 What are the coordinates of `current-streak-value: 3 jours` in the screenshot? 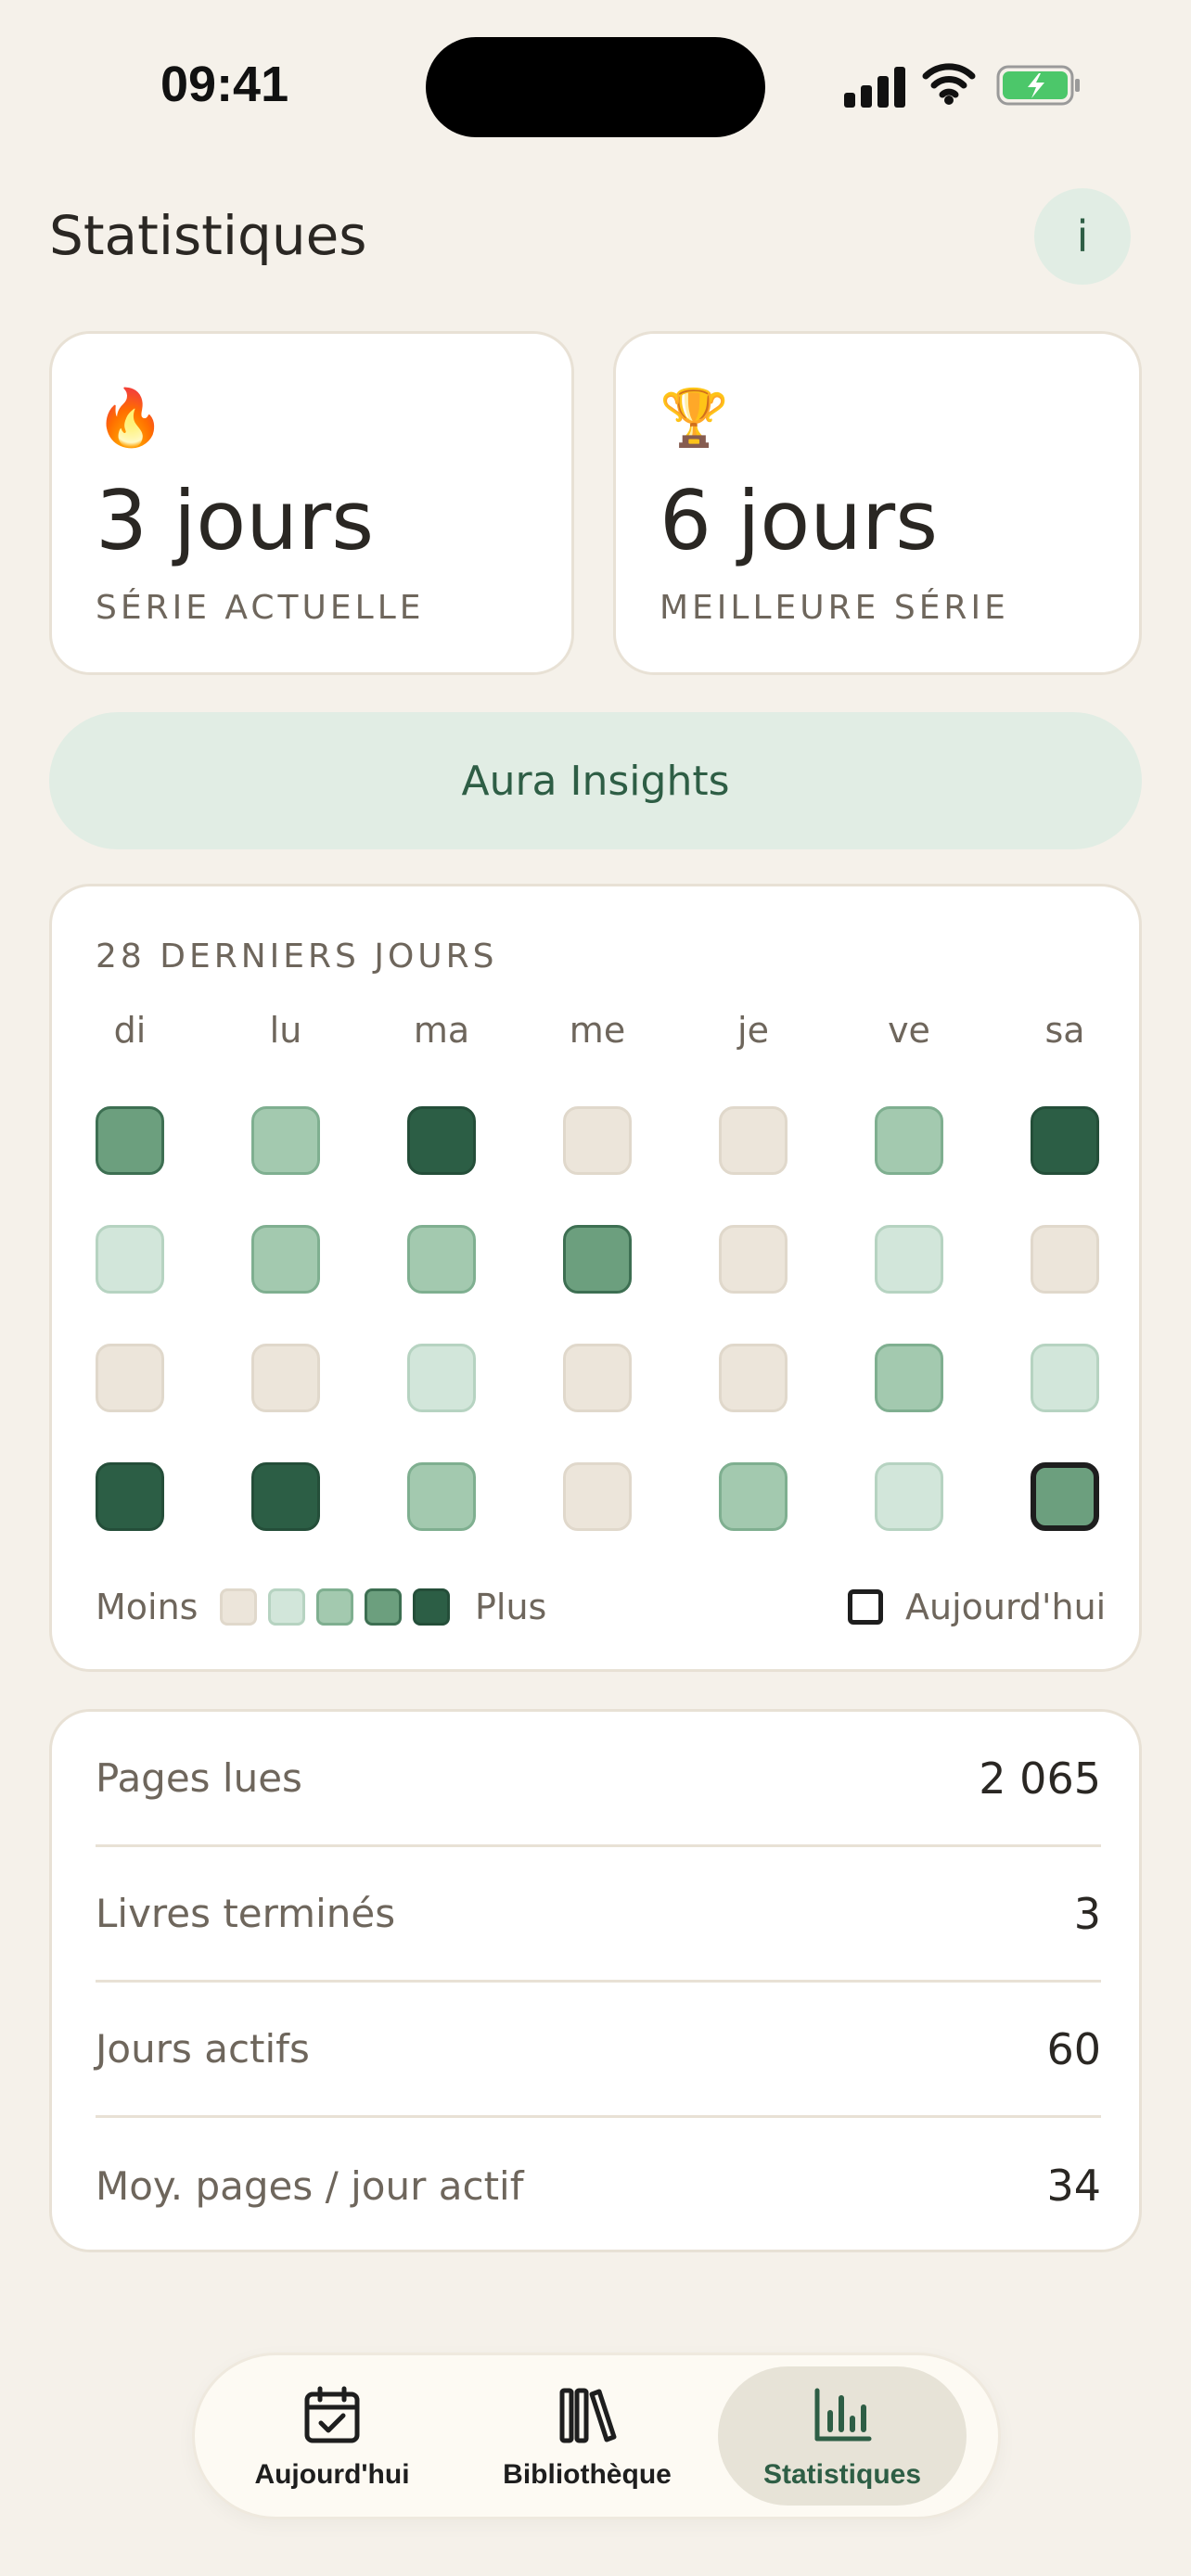 It's located at (235, 521).